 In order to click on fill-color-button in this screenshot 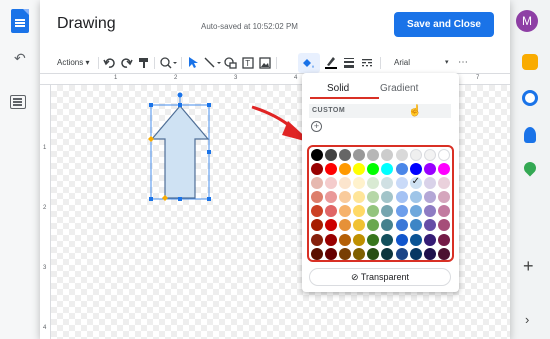, I will do `click(309, 63)`.